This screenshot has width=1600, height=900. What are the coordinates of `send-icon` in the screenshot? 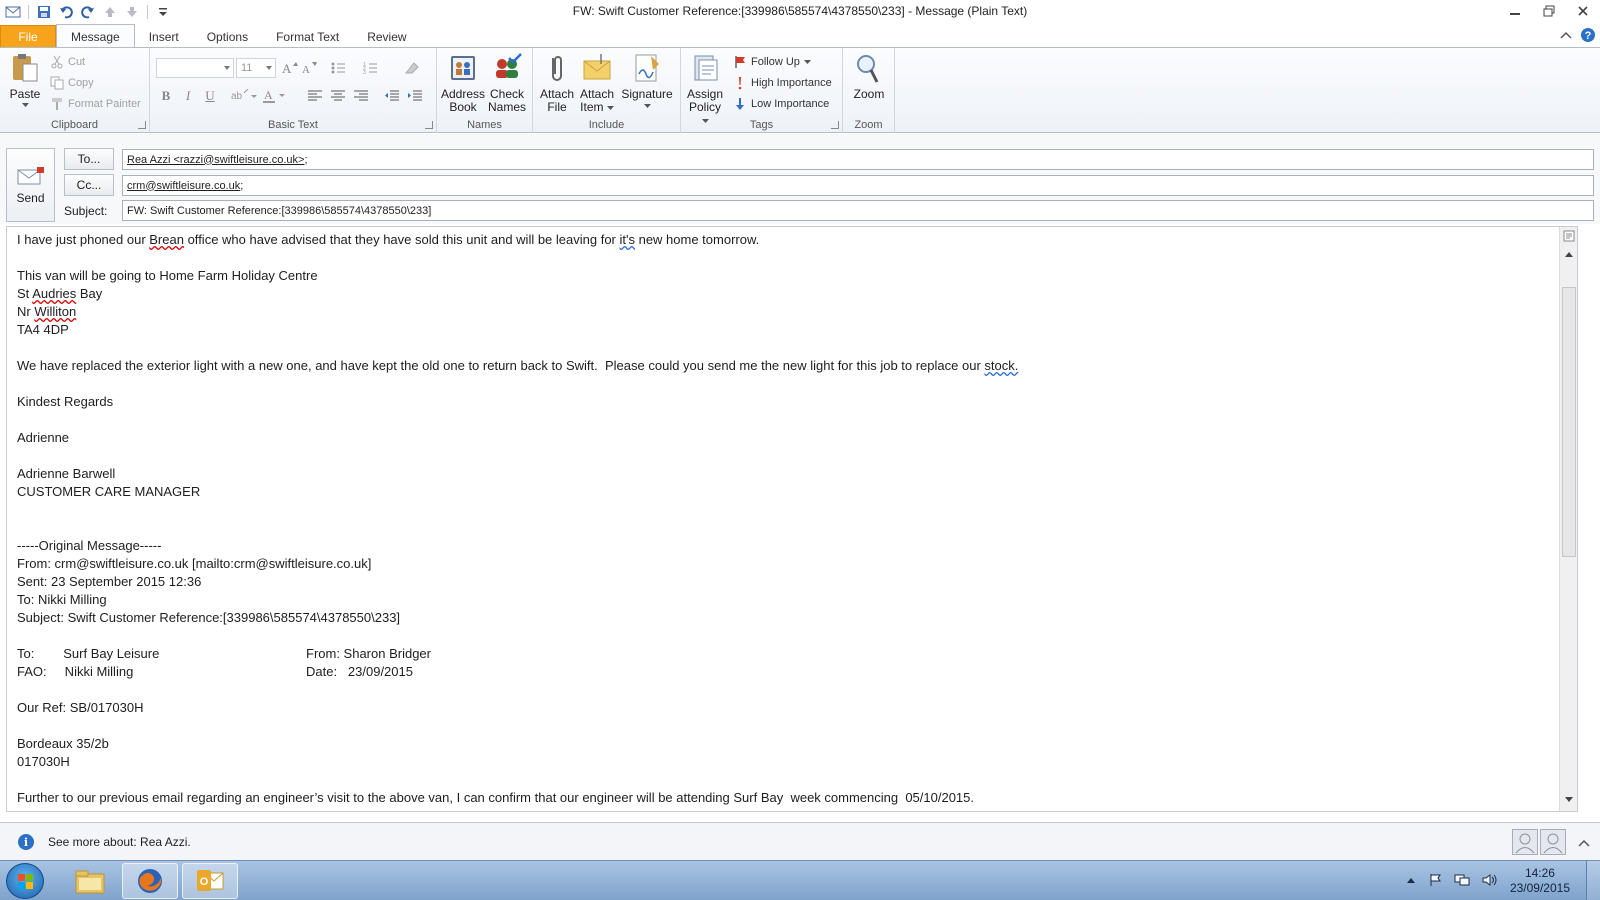 It's located at (30, 176).